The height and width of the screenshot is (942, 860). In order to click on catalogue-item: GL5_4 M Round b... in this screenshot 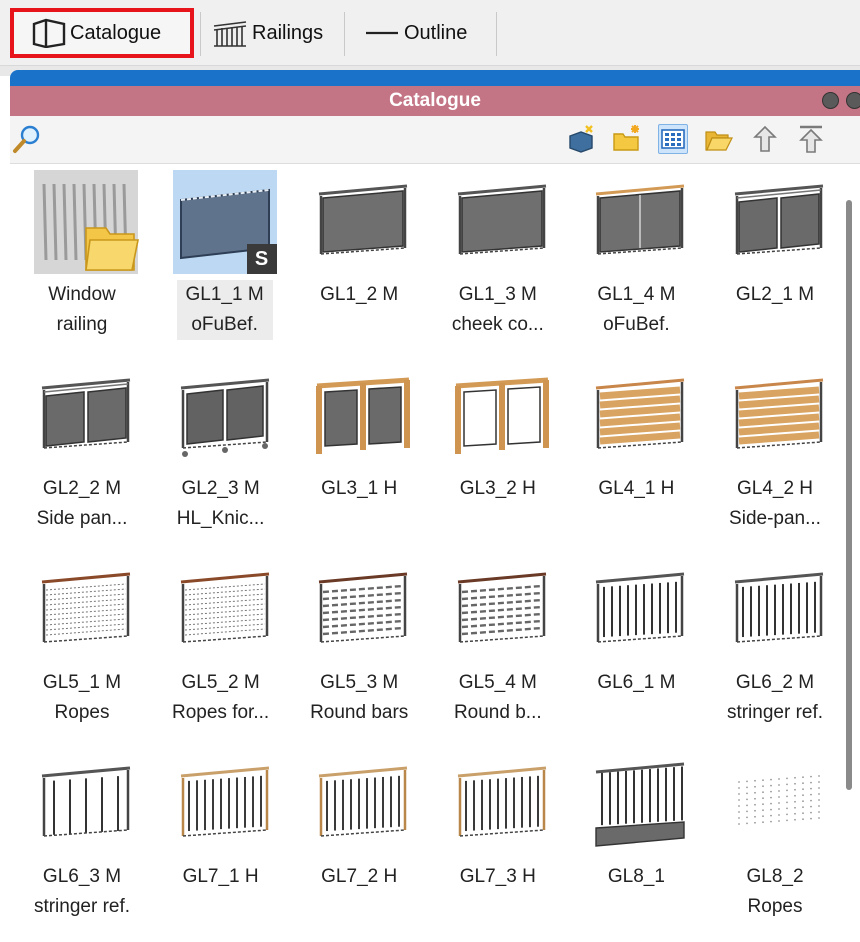, I will do `click(498, 653)`.